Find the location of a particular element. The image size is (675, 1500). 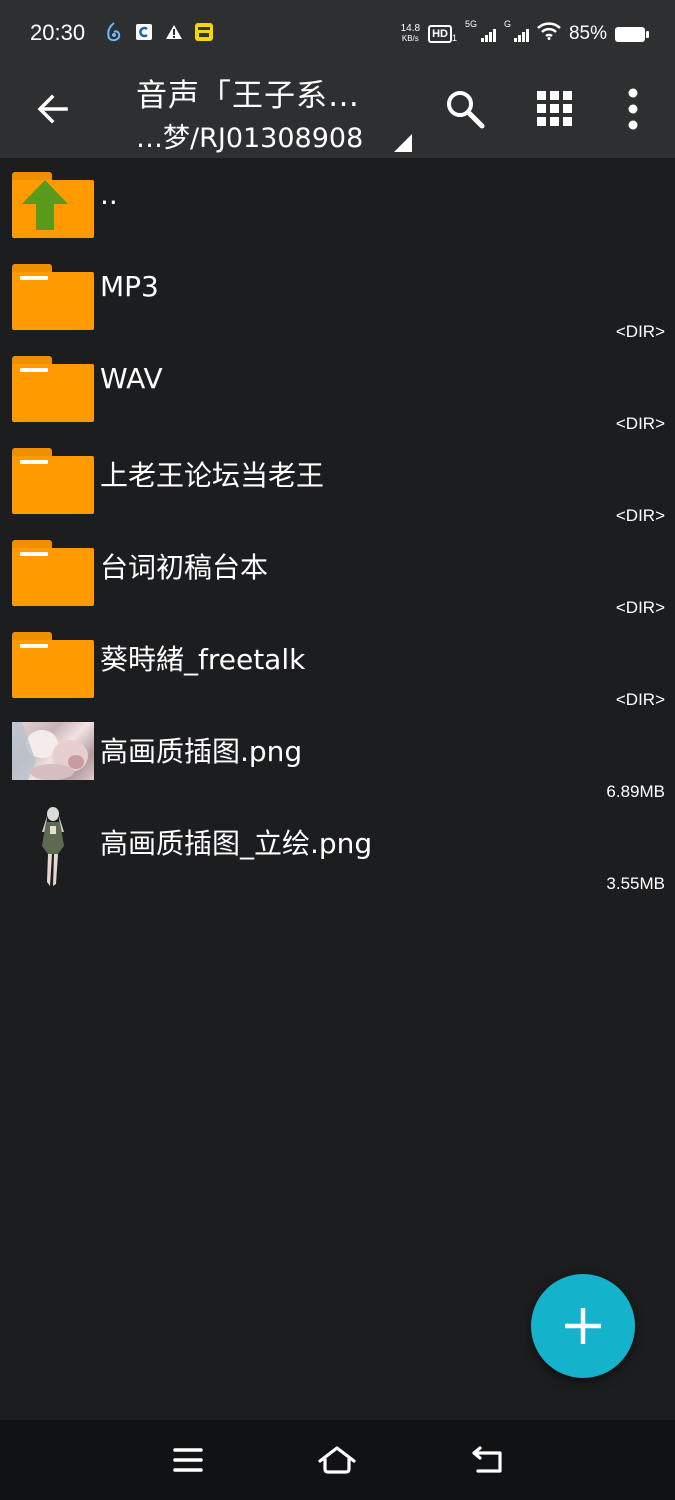

file-name: .. is located at coordinates (109, 194).